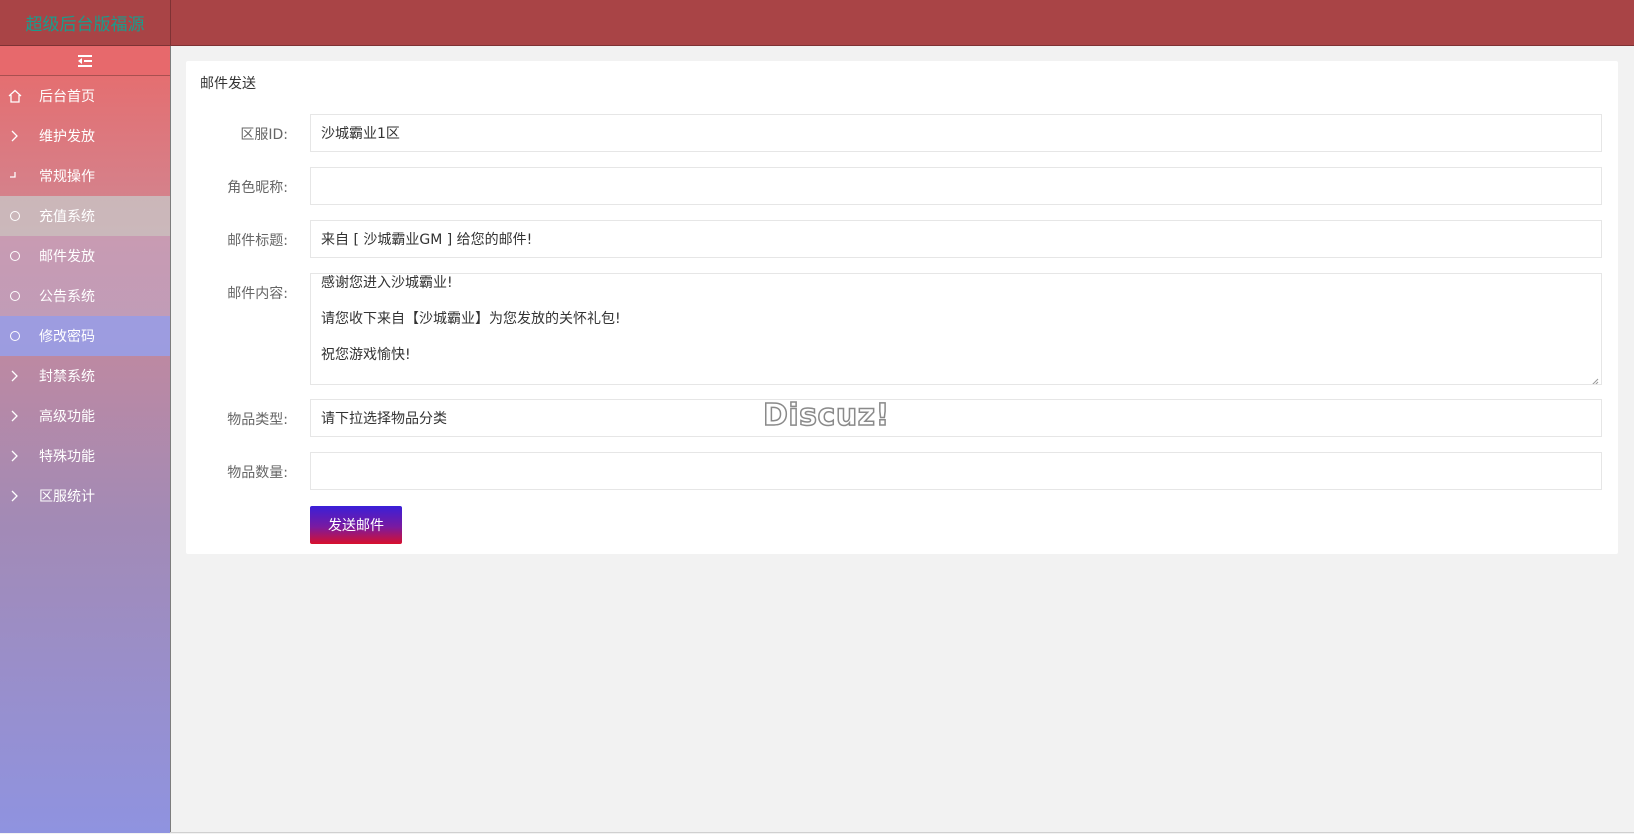  I want to click on mail-content-line: 祝您游戏愉快!, so click(366, 355).